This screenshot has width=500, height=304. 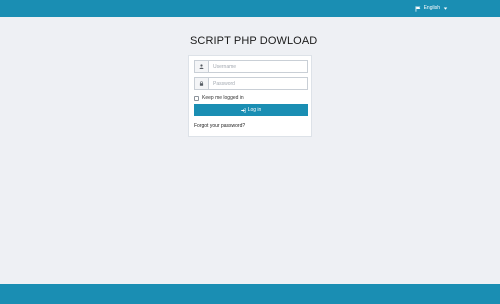 I want to click on username-addon, so click(x=202, y=66).